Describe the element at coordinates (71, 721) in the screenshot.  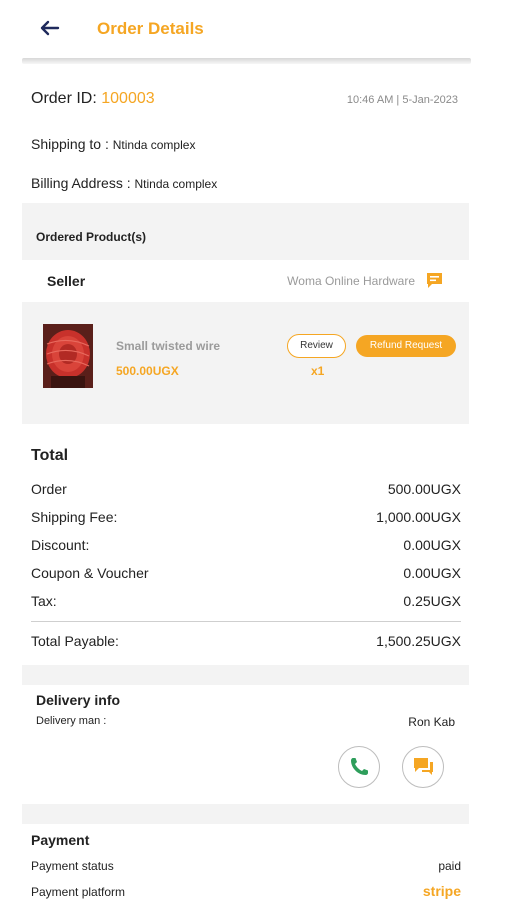
I see `delivery-man-label: Delivery man :` at that location.